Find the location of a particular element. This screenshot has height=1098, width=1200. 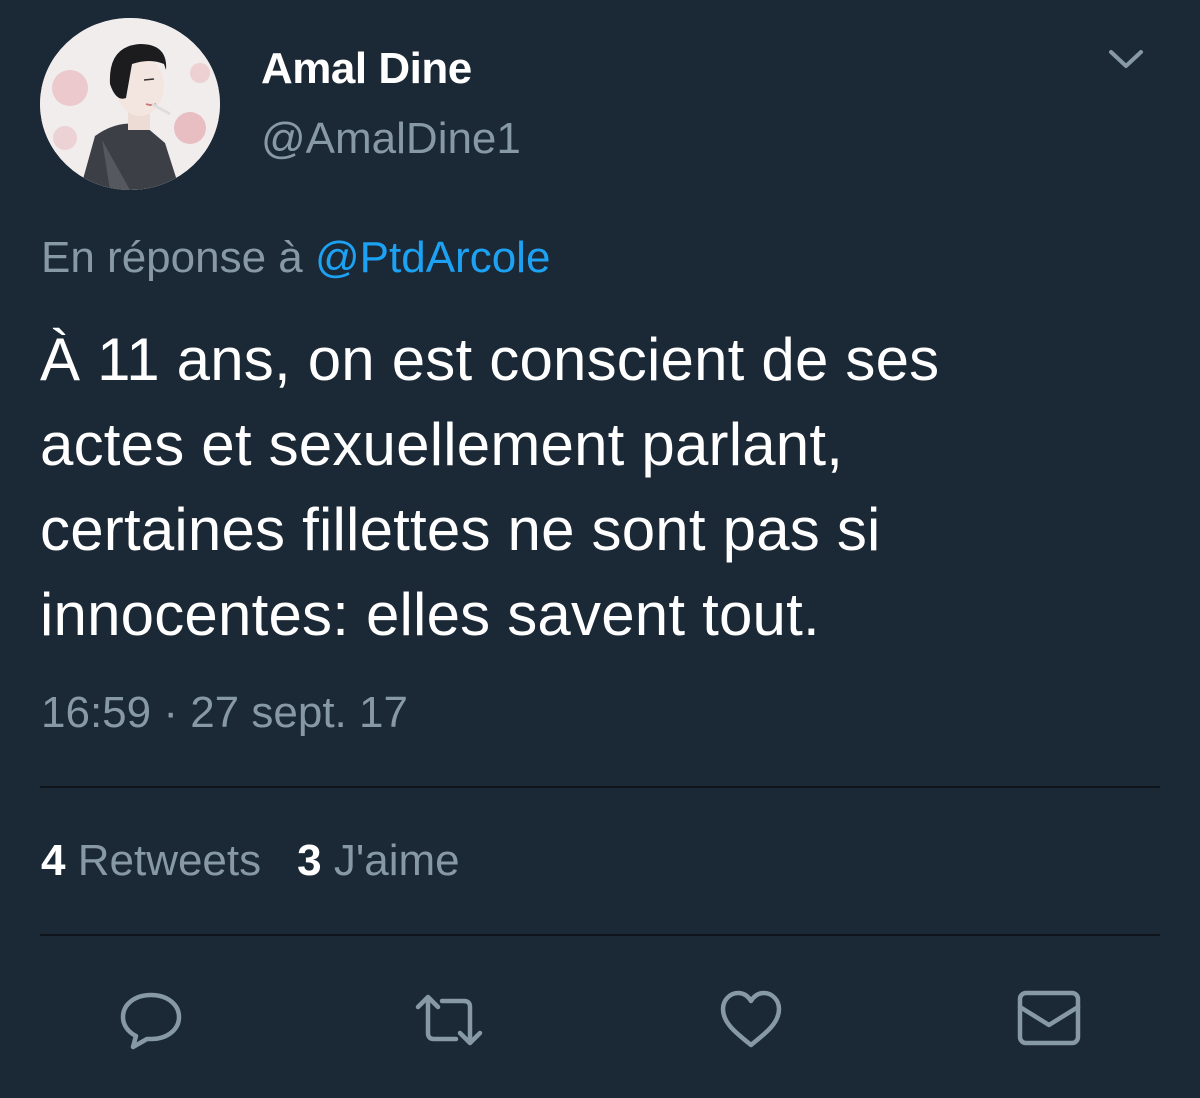

direct-message-button is located at coordinates (1049, 1020).